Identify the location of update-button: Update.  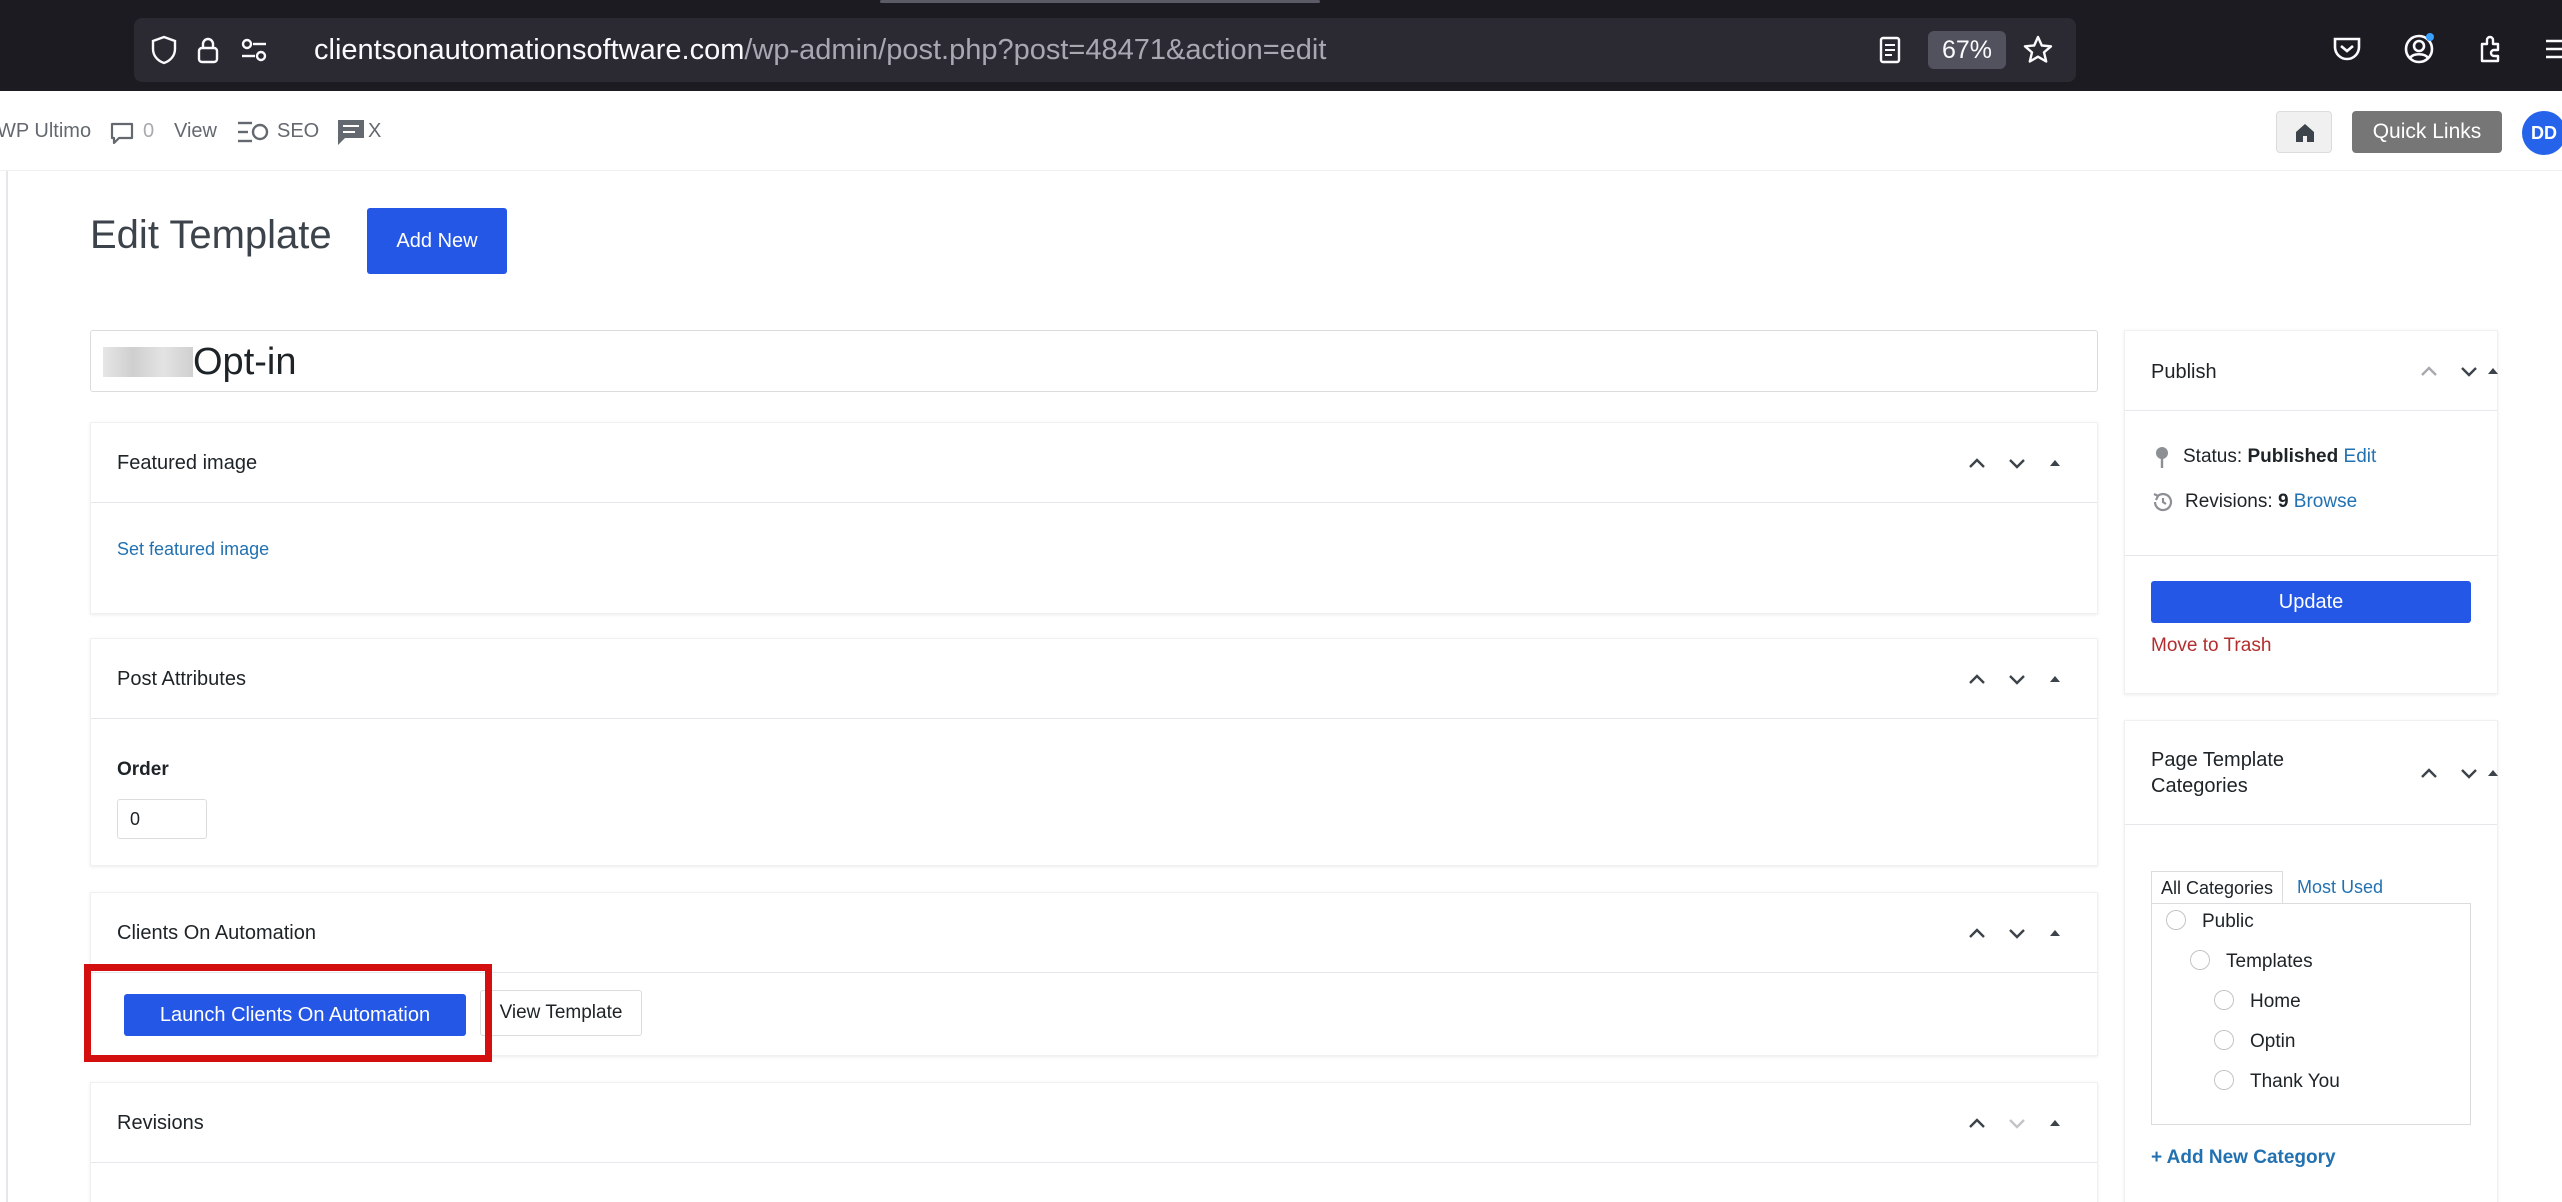
(2311, 602).